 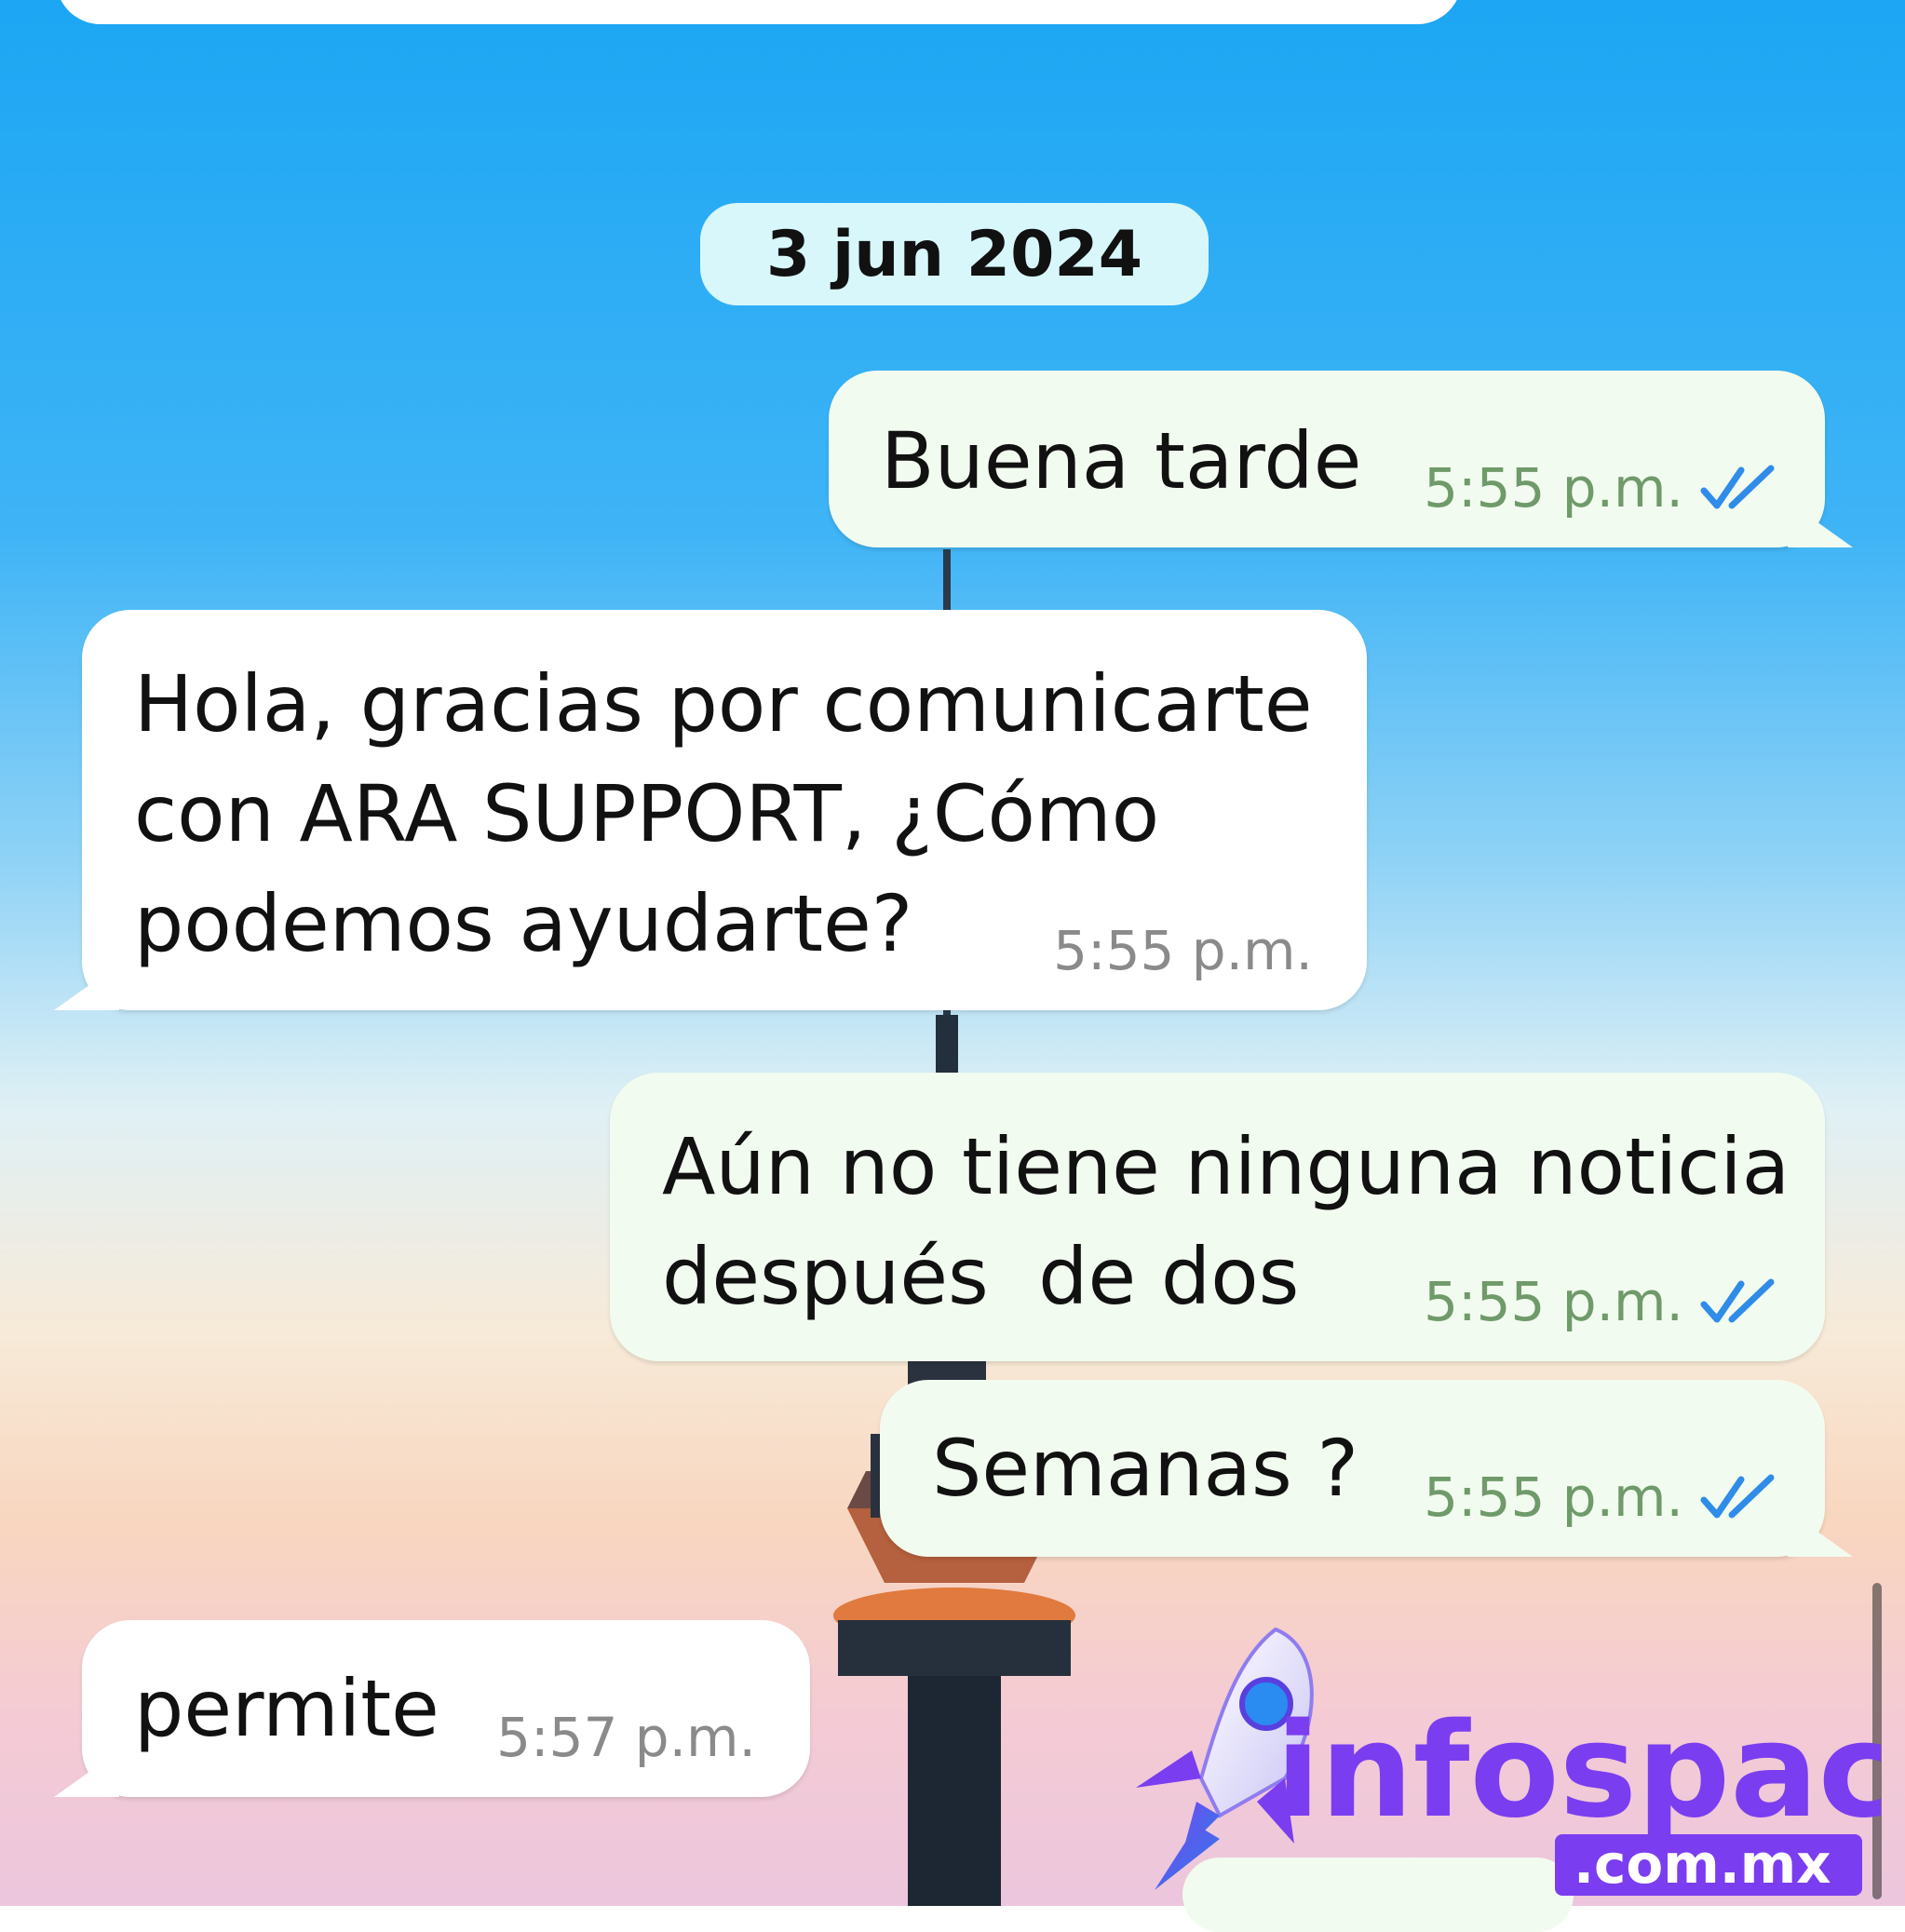 I want to click on message-meta: 5:57 p.m., so click(x=626, y=1737).